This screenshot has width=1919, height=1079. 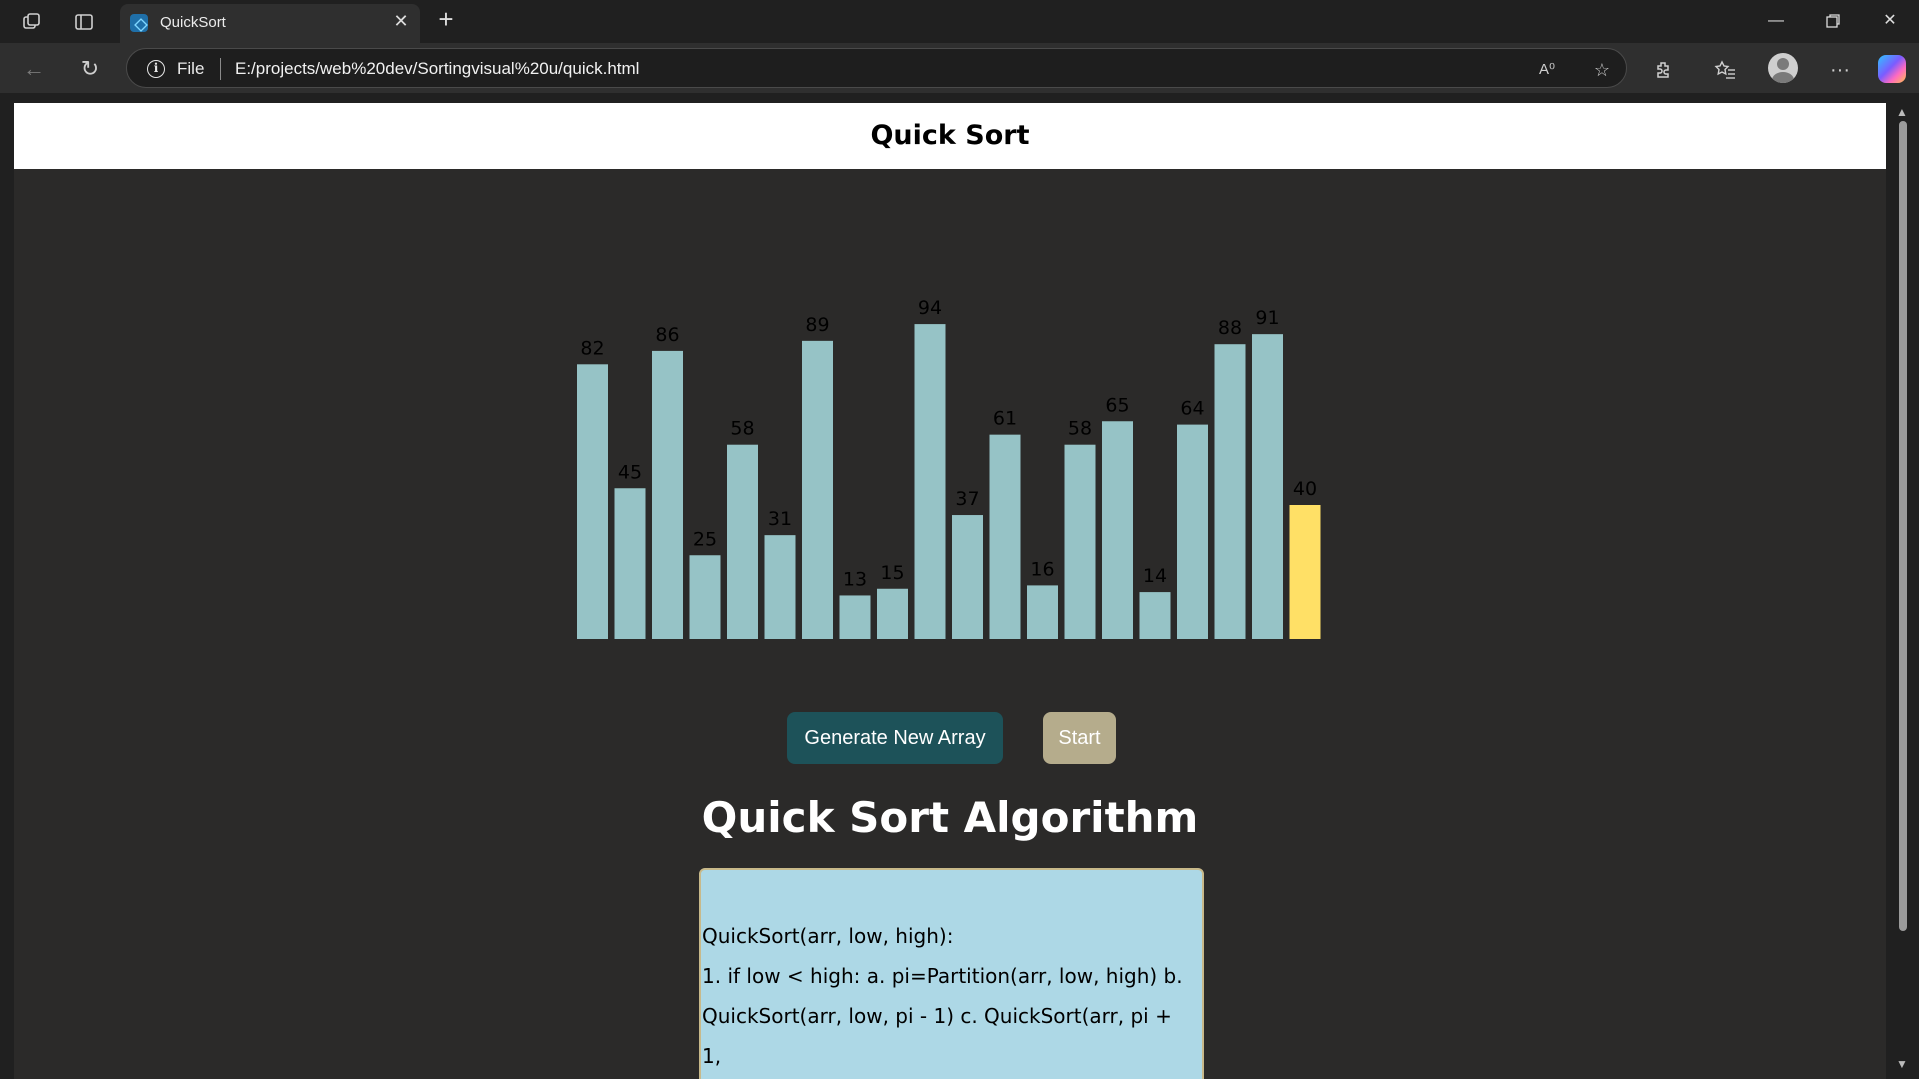 What do you see at coordinates (895, 738) in the screenshot?
I see `generate-new-array-button: Generate New Array` at bounding box center [895, 738].